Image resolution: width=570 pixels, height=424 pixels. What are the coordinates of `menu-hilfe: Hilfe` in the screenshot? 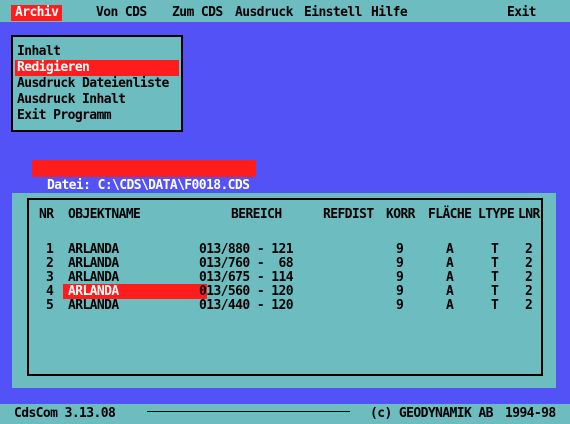 It's located at (389, 13).